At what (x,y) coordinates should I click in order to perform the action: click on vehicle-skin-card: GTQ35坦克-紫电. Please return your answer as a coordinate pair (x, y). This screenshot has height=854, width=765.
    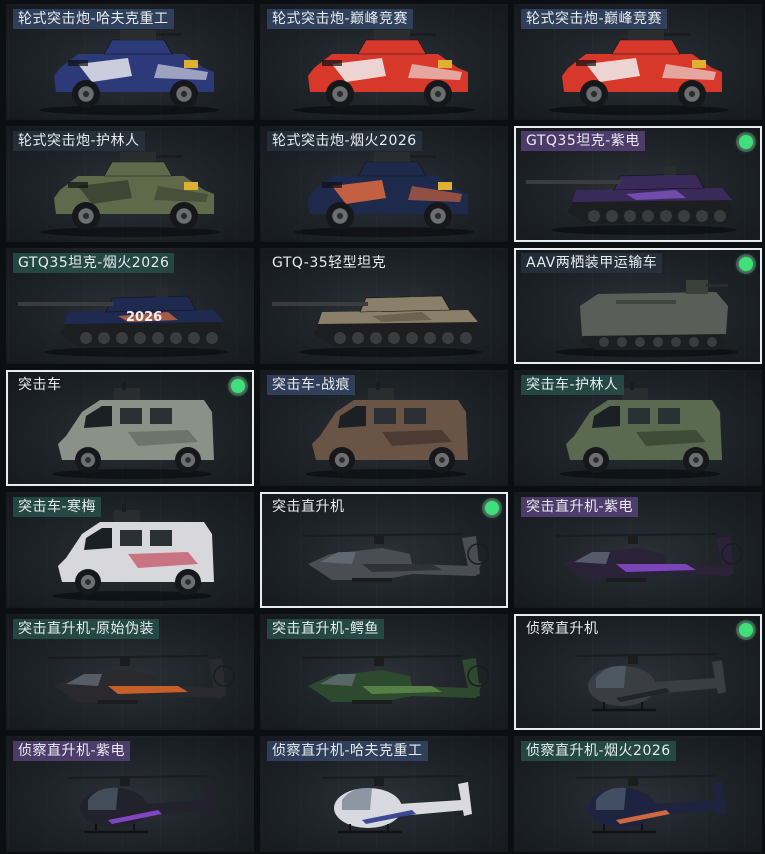
    Looking at the image, I should click on (638, 184).